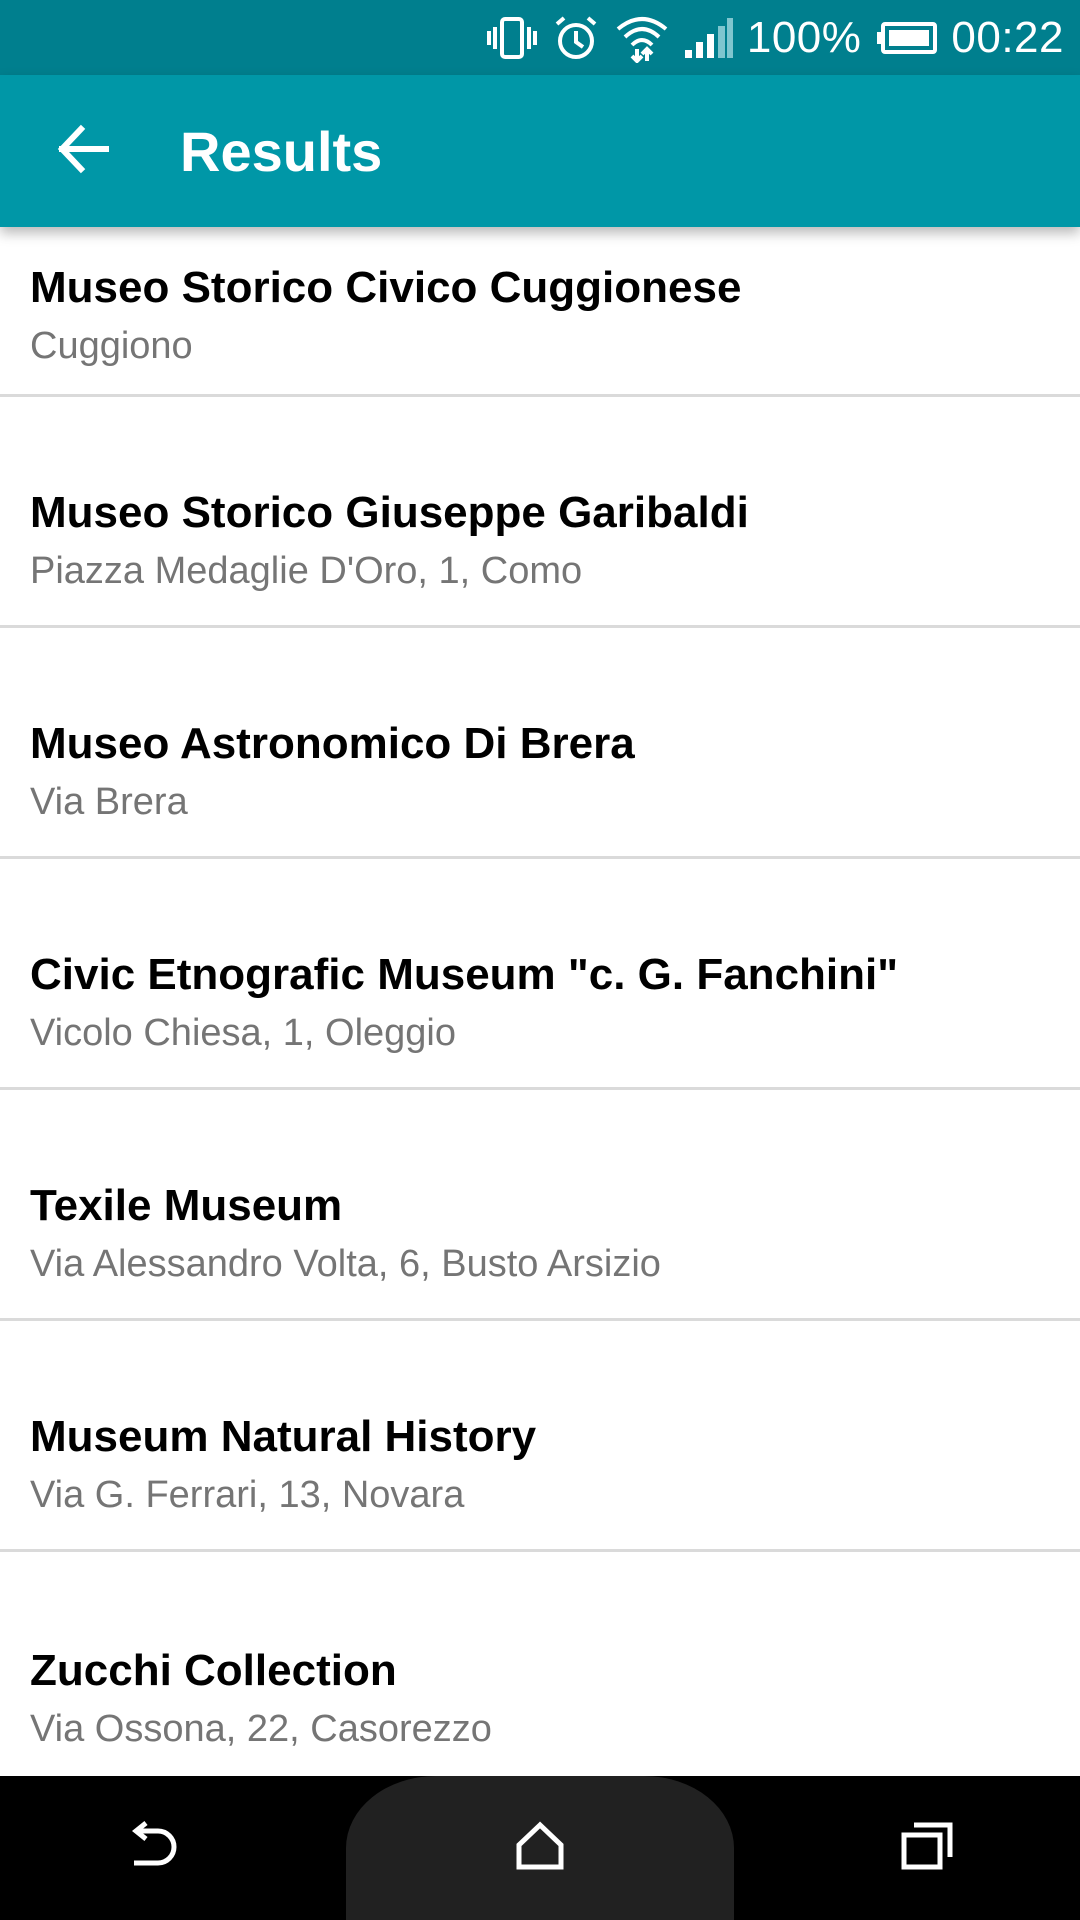  I want to click on back-button, so click(83, 151).